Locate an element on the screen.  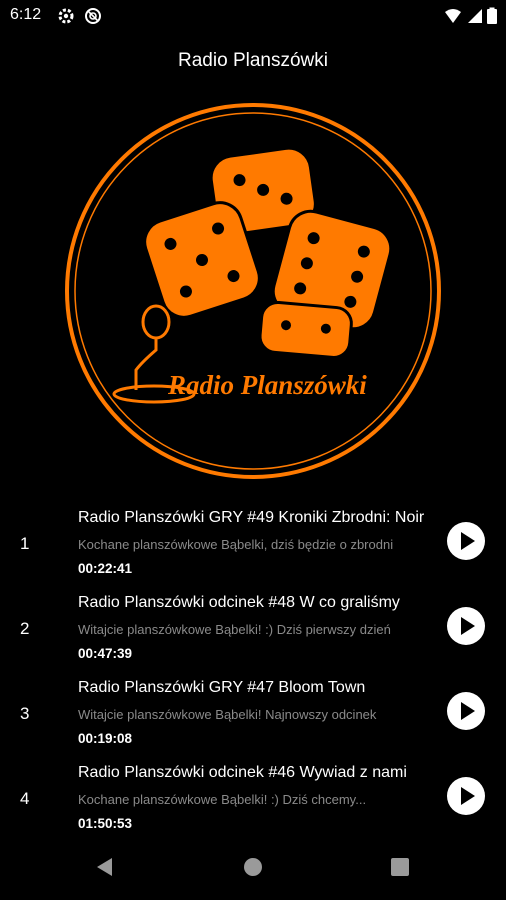
episode-duration: 01:50:53 is located at coordinates (105, 823).